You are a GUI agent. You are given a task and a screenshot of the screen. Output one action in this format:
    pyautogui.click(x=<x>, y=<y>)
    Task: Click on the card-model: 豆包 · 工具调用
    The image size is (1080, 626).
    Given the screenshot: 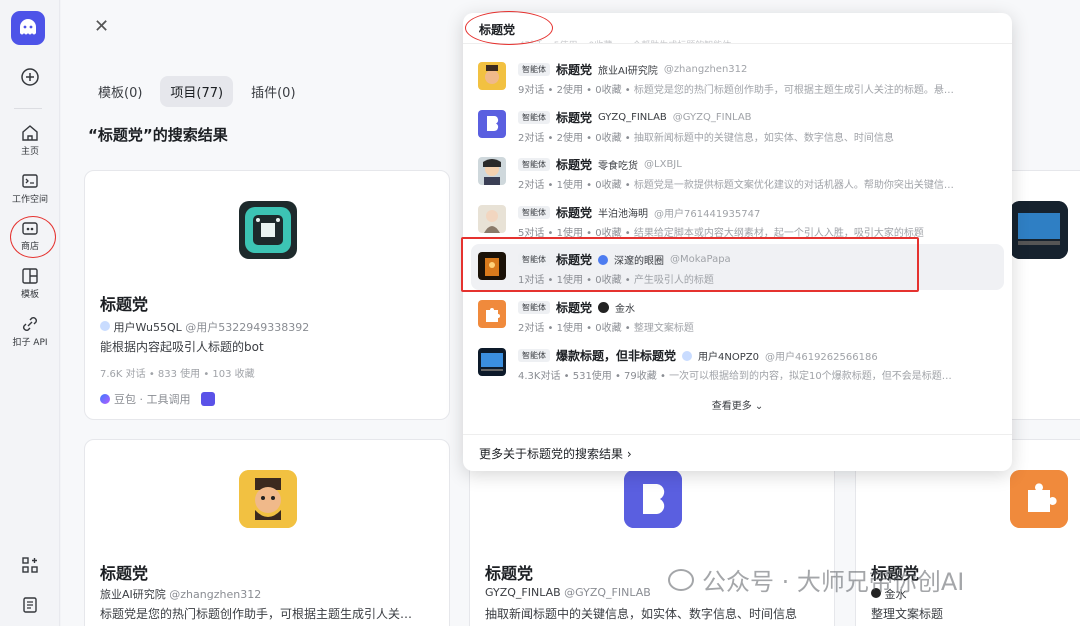 What is the action you would take?
    pyautogui.click(x=157, y=399)
    